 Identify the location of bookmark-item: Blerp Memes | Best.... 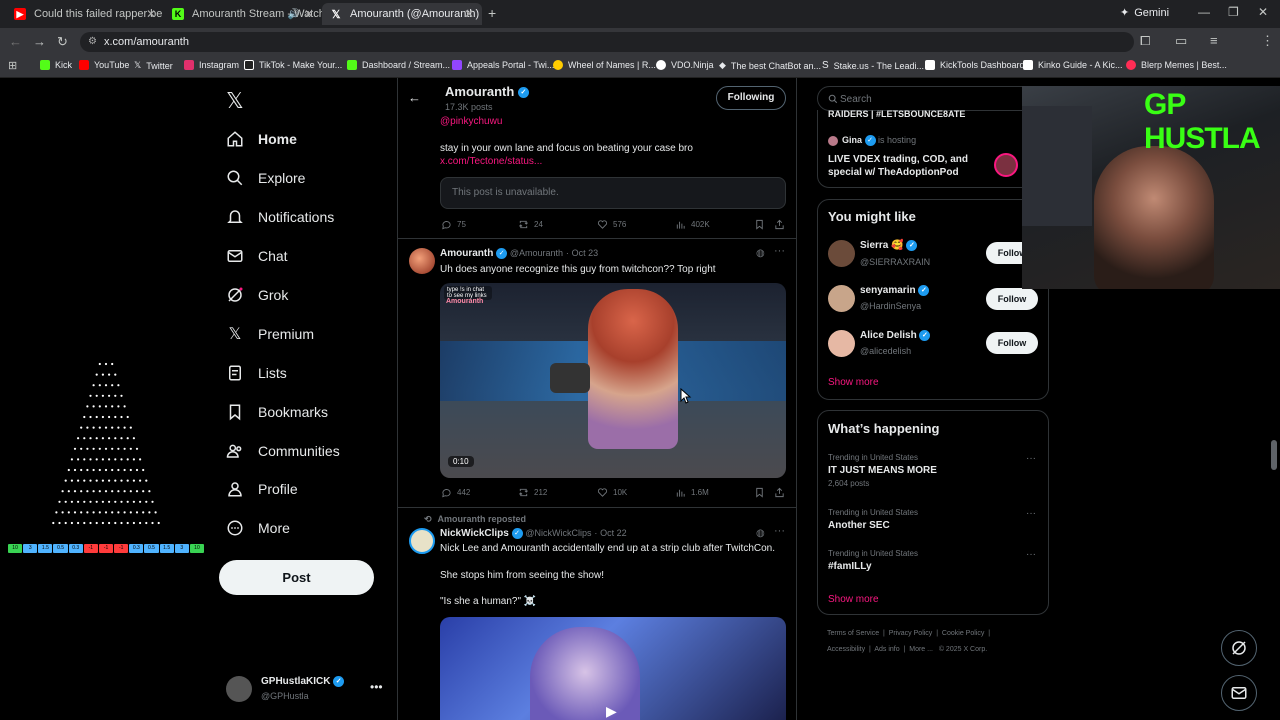
(1176, 65).